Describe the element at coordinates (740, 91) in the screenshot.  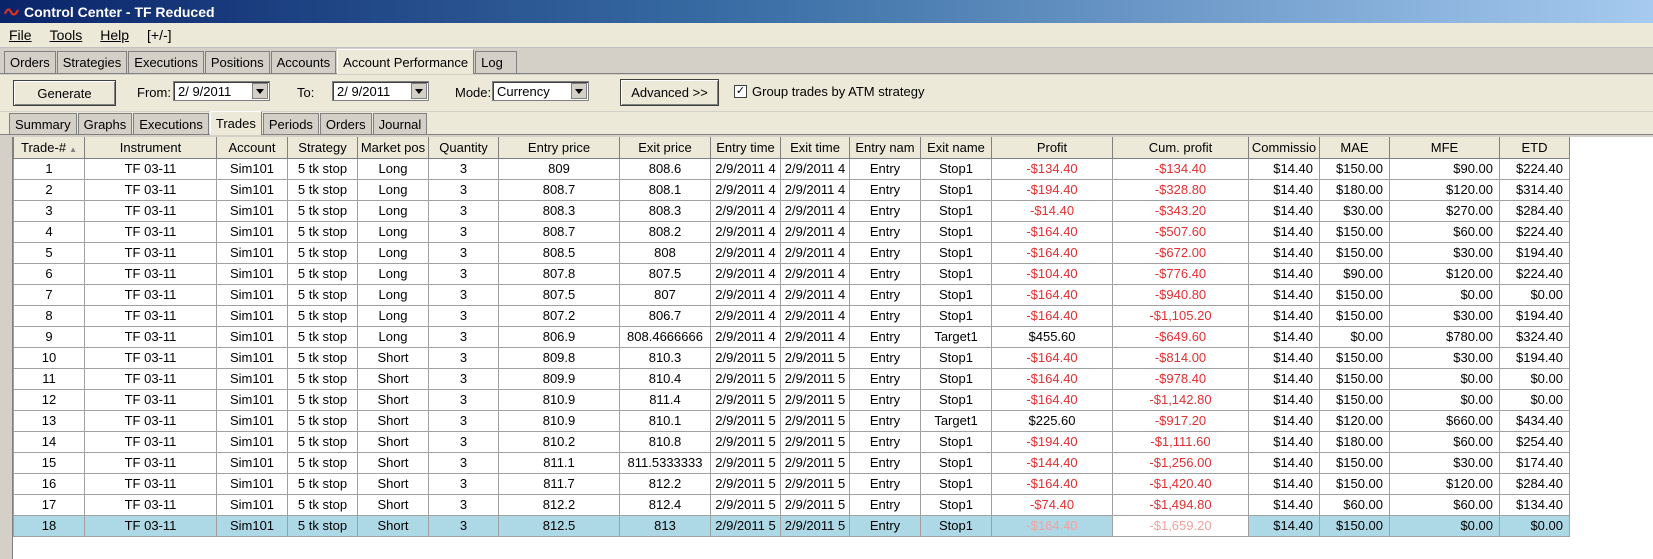
I see `group-trades-checkbox: ✓` at that location.